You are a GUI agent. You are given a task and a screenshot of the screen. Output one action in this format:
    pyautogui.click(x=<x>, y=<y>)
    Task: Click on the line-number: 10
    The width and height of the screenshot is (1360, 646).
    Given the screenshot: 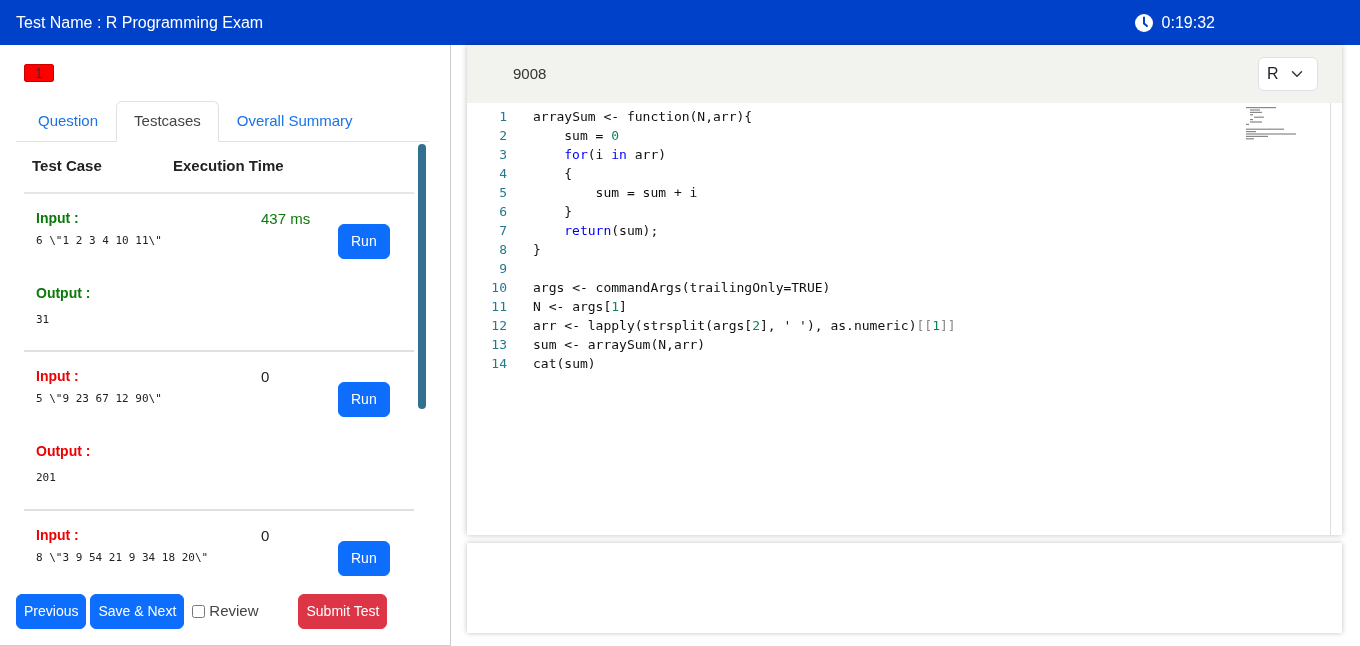 What is the action you would take?
    pyautogui.click(x=498, y=288)
    